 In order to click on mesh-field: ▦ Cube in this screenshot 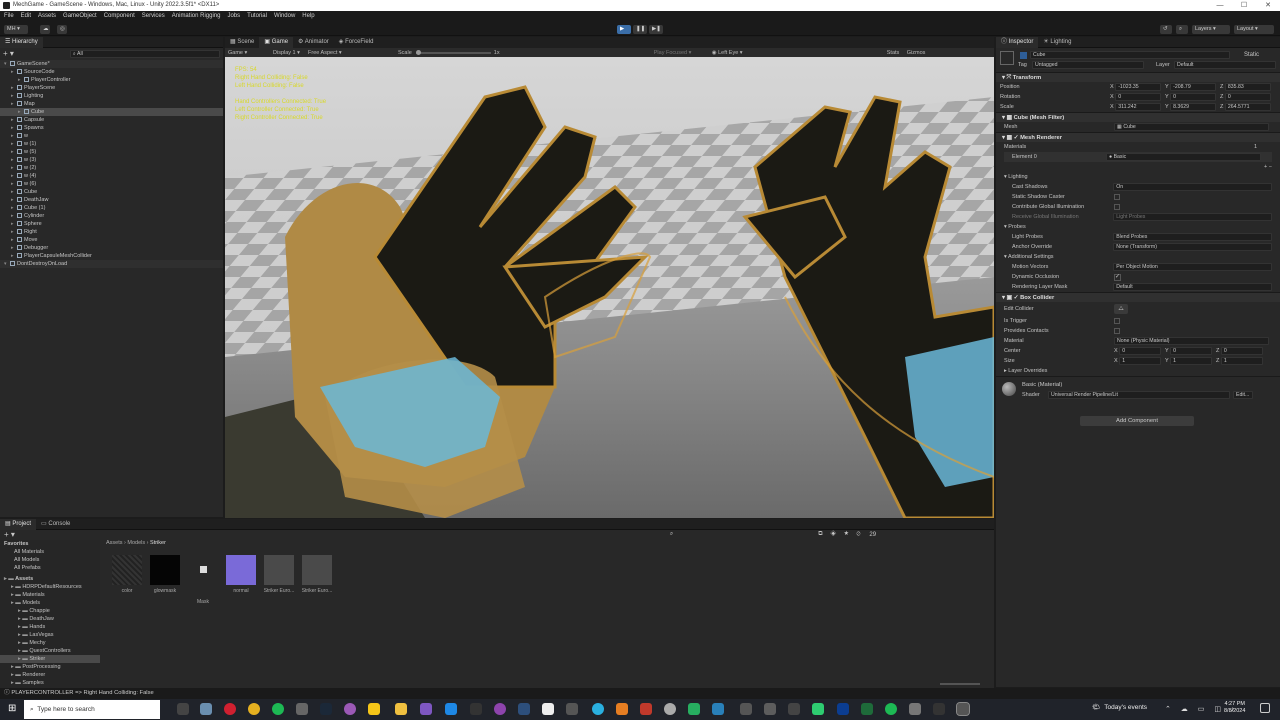, I will do `click(1191, 127)`.